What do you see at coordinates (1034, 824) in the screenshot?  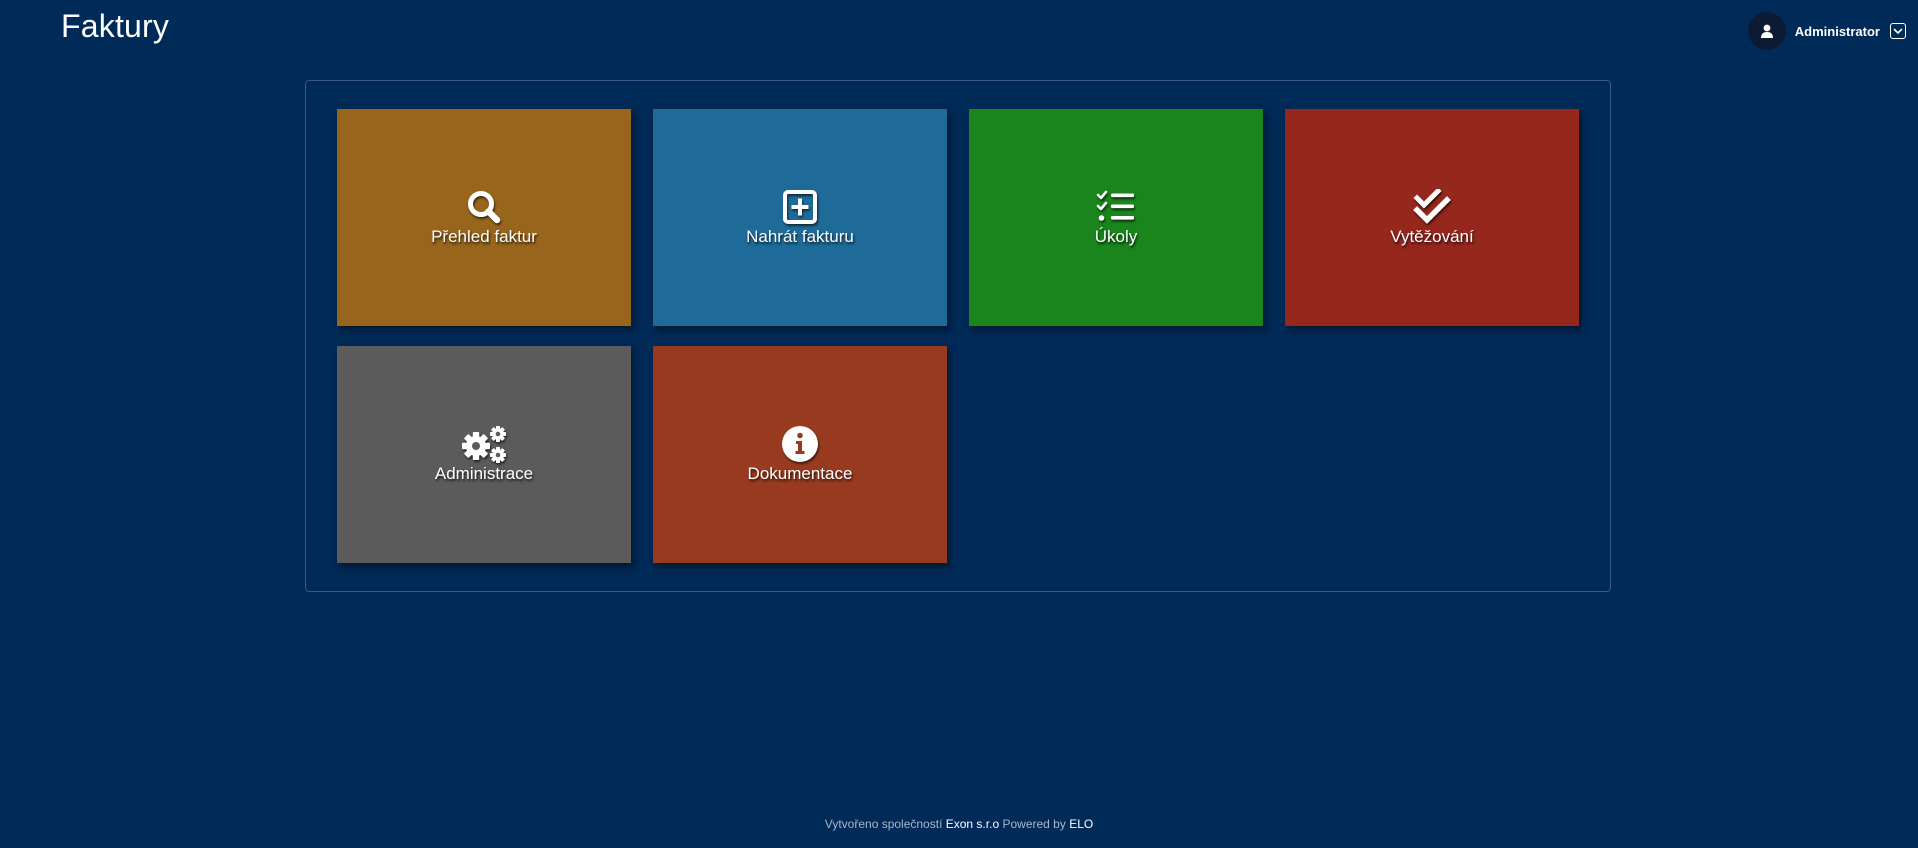 I see `footer-powered-by: Powered by` at bounding box center [1034, 824].